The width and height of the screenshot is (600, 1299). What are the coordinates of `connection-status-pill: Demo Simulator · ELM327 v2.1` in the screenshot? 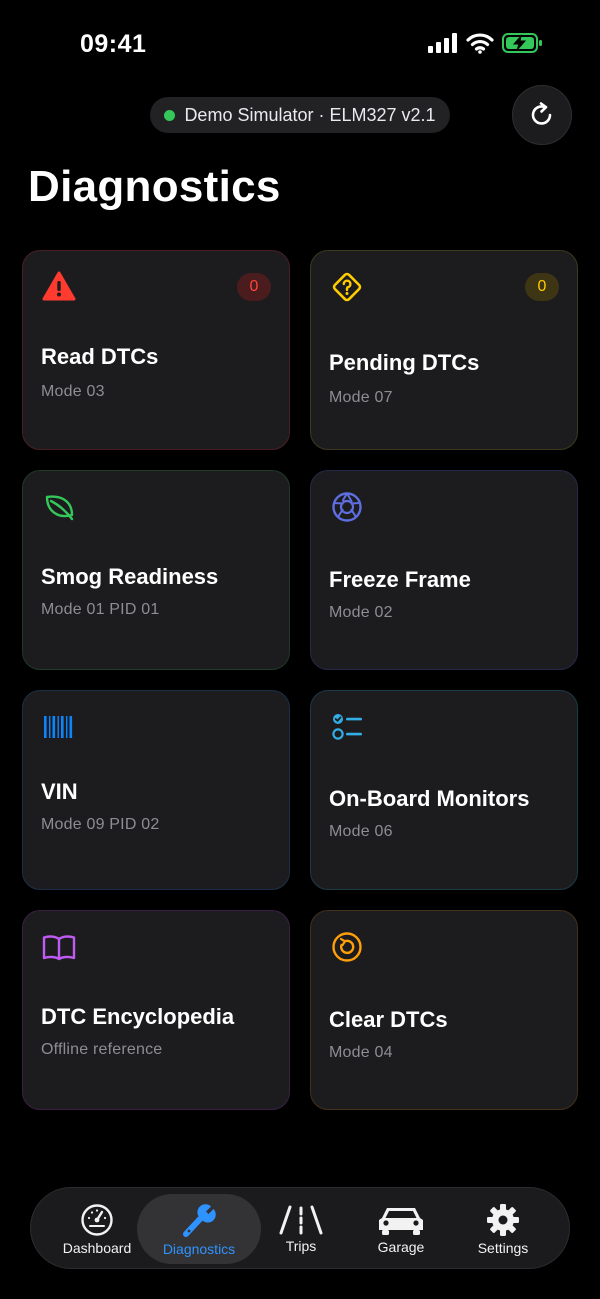 It's located at (300, 115).